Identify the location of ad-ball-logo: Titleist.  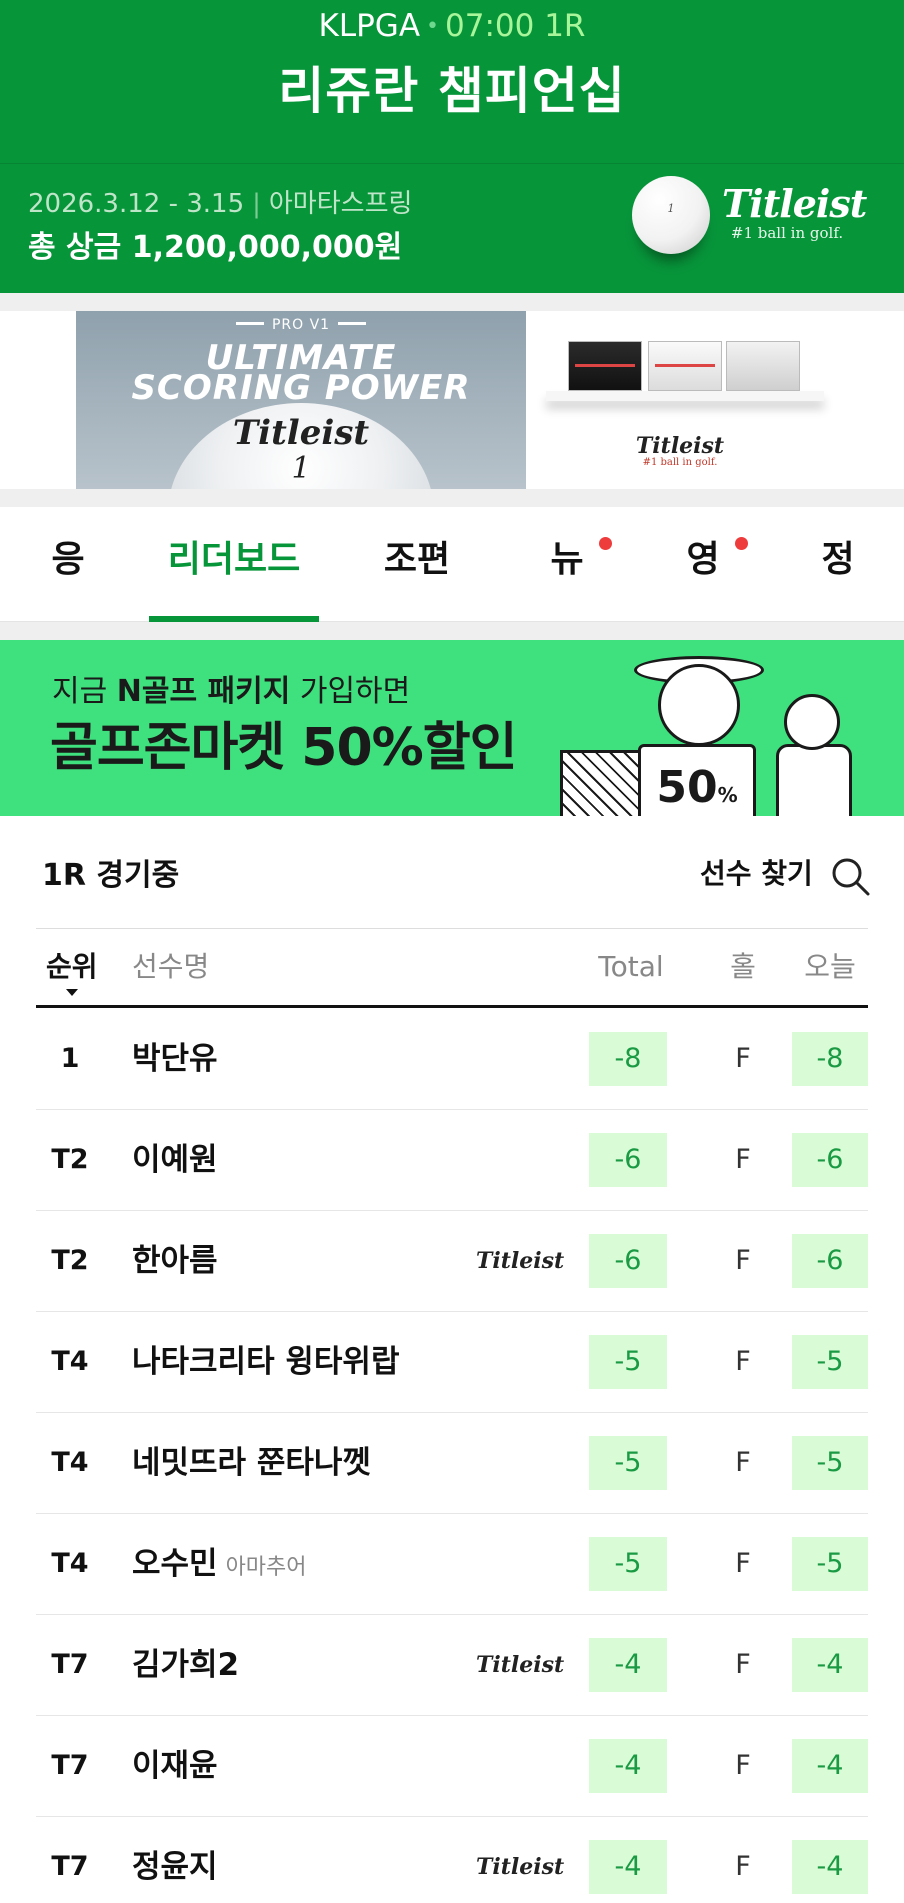
(301, 433).